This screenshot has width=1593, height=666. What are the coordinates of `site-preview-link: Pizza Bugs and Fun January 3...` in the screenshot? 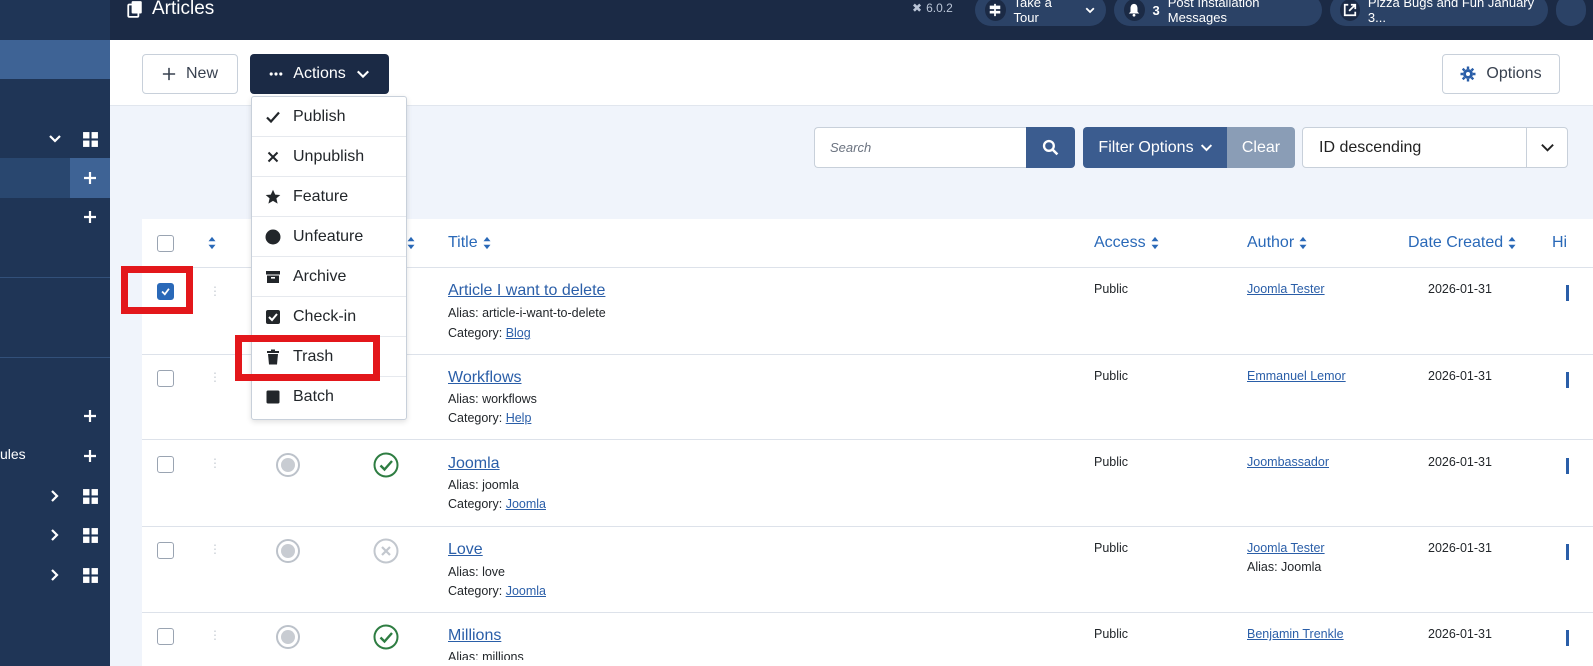 It's located at (1439, 13).